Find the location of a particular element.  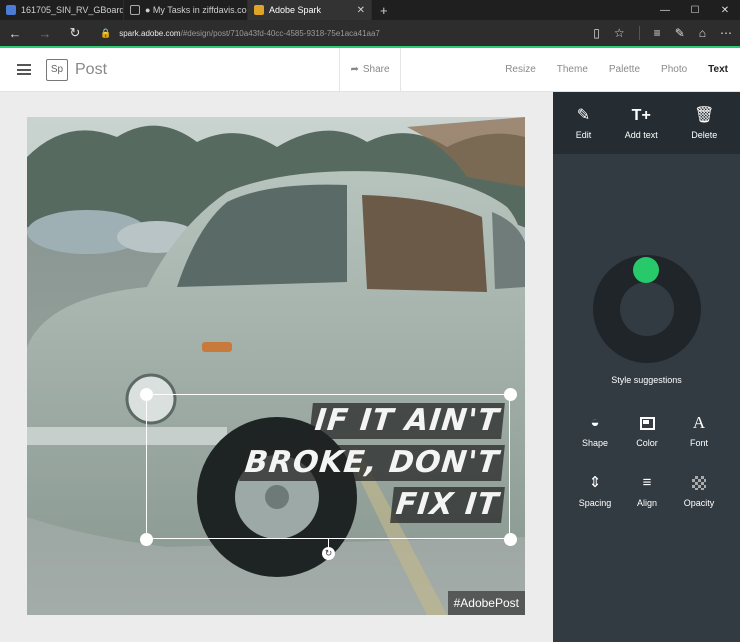

headline-text: IF IT AIN'T BROKE, DON'T FIX IT is located at coordinates (328, 466).